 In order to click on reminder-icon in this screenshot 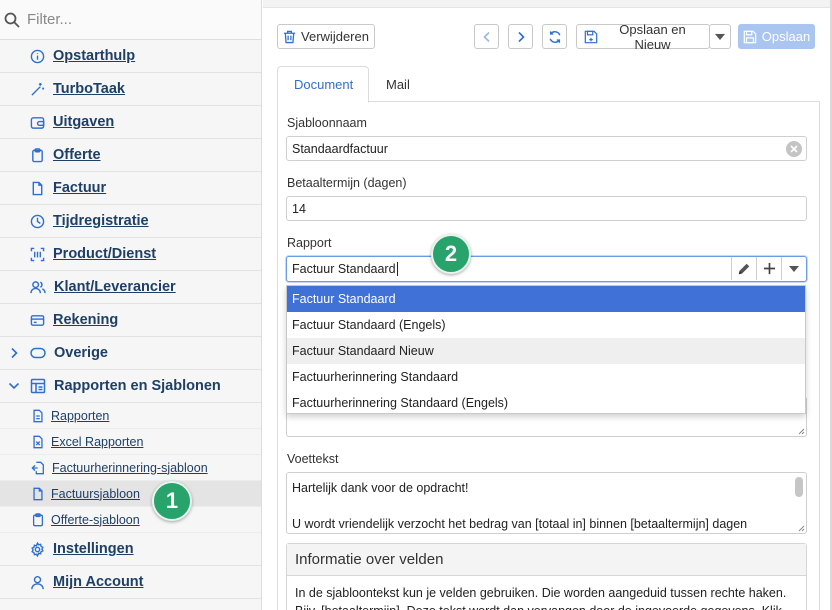, I will do `click(38, 468)`.